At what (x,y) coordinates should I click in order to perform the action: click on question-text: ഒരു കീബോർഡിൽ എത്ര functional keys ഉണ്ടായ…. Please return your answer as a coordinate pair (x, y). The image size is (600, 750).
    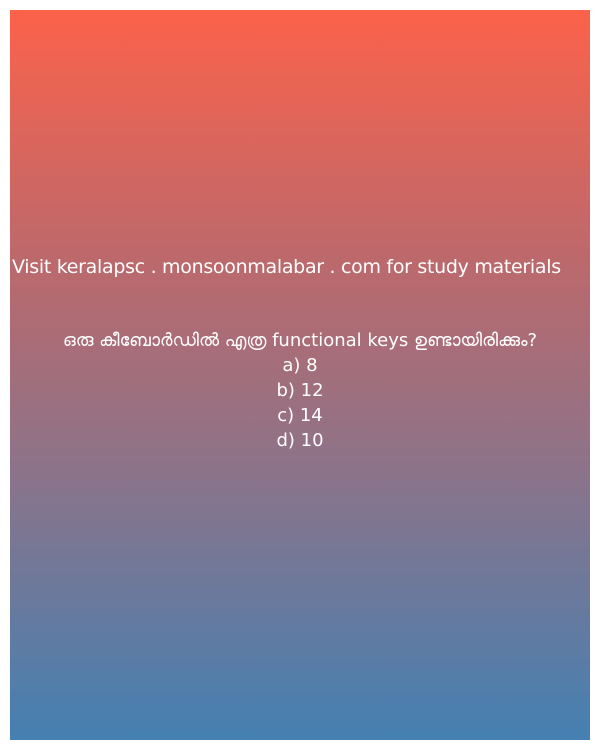
    Looking at the image, I should click on (300, 340).